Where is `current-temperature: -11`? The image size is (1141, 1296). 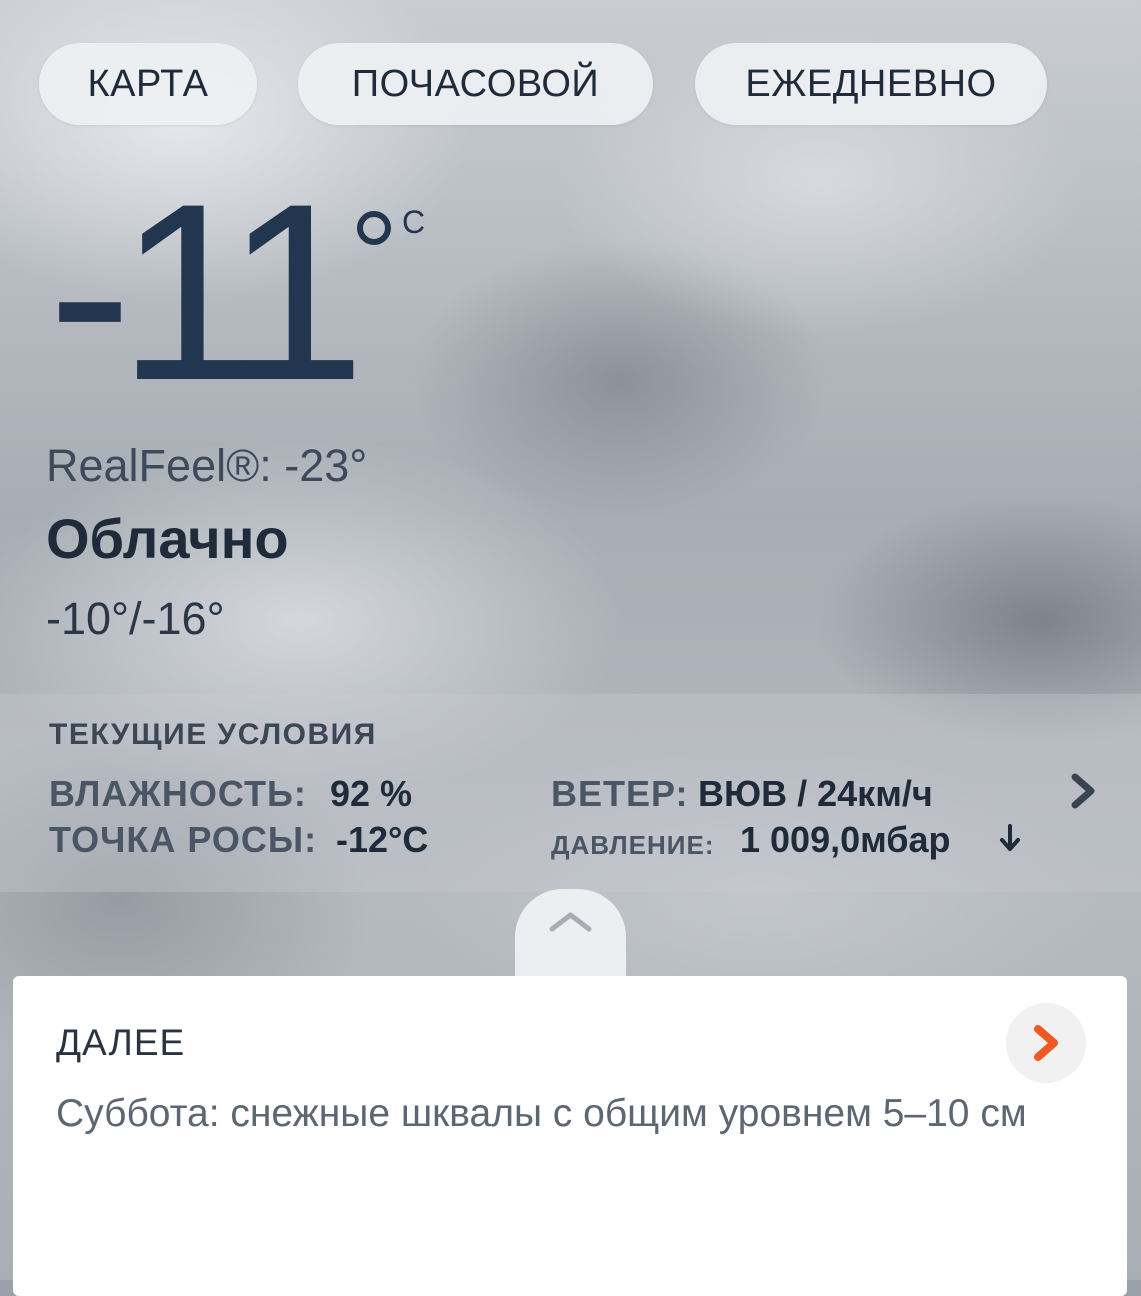
current-temperature: -11 is located at coordinates (206, 292).